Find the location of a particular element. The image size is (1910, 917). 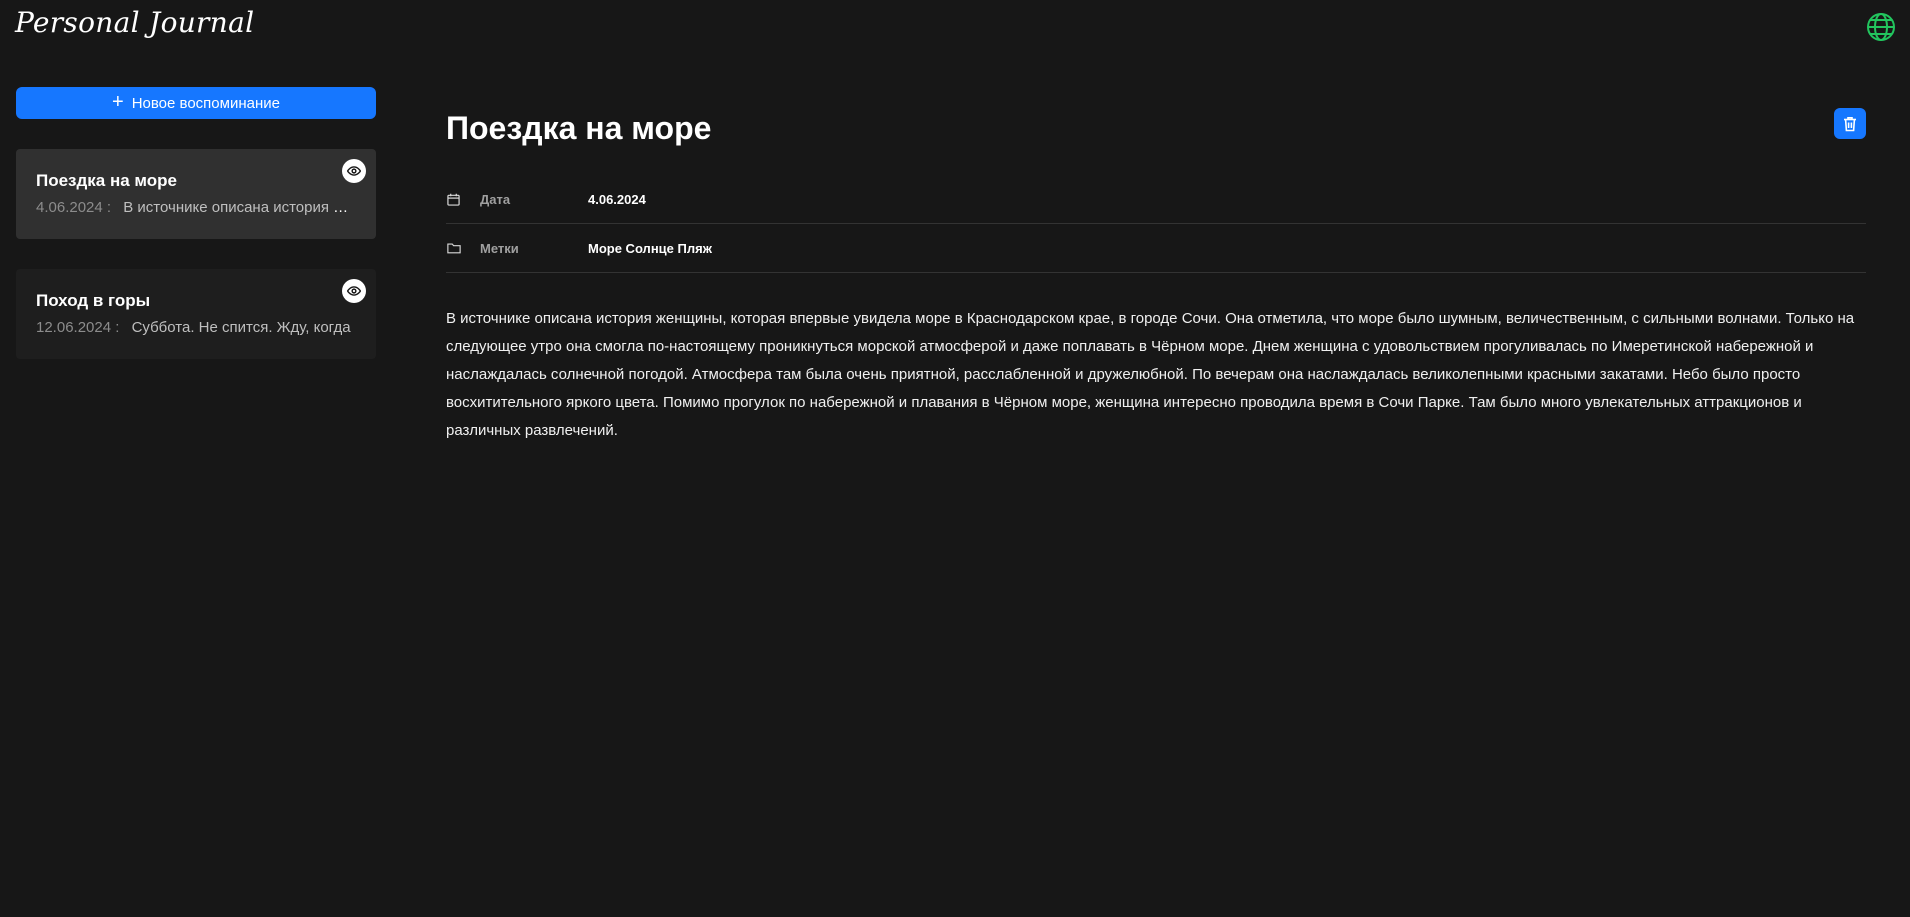

tags-value: Море Солнце Пляж is located at coordinates (650, 248).